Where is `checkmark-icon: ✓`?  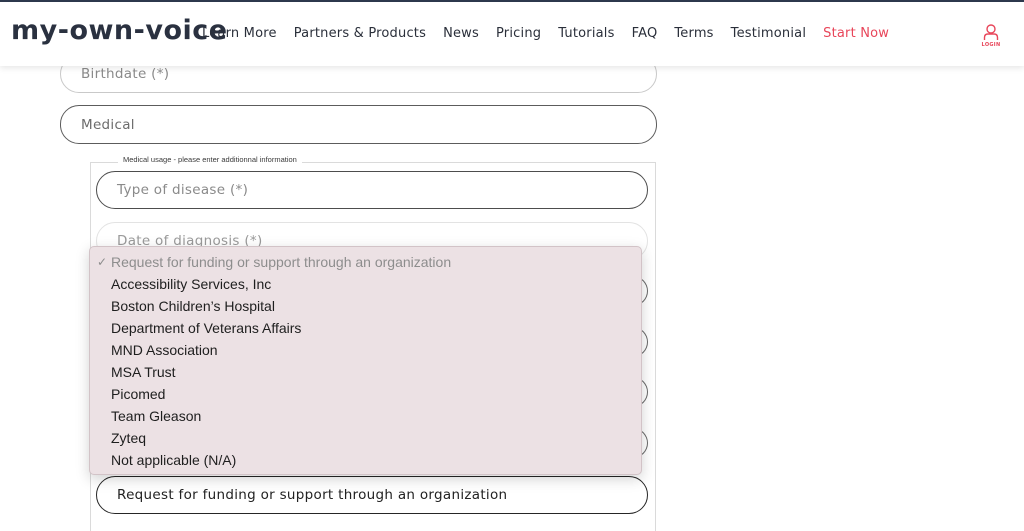
checkmark-icon: ✓ is located at coordinates (102, 262).